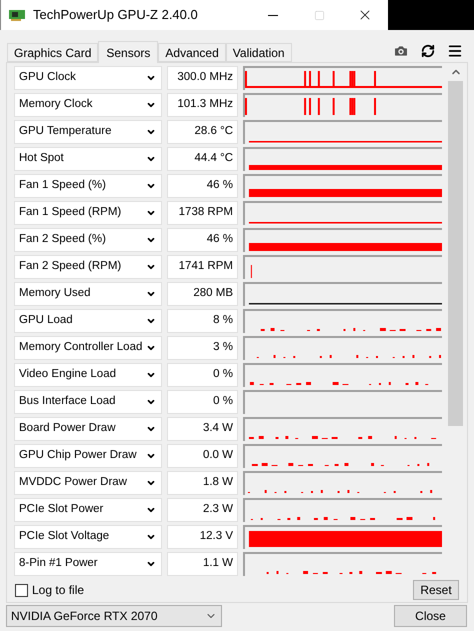 This screenshot has width=474, height=631. Describe the element at coordinates (202, 294) in the screenshot. I see `sensor-value: 280 MB` at that location.